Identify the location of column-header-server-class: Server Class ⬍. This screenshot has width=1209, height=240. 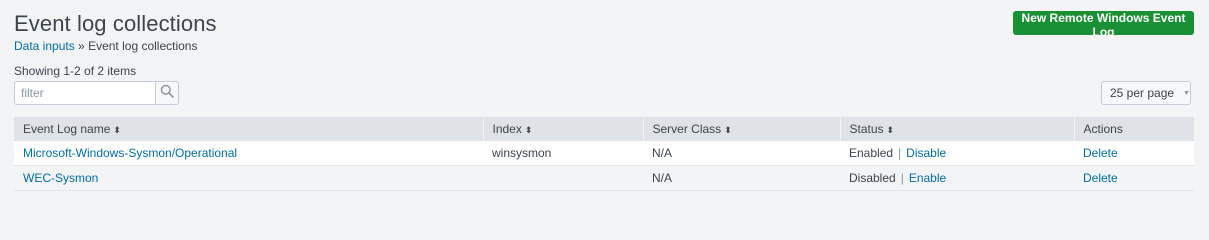
(741, 129).